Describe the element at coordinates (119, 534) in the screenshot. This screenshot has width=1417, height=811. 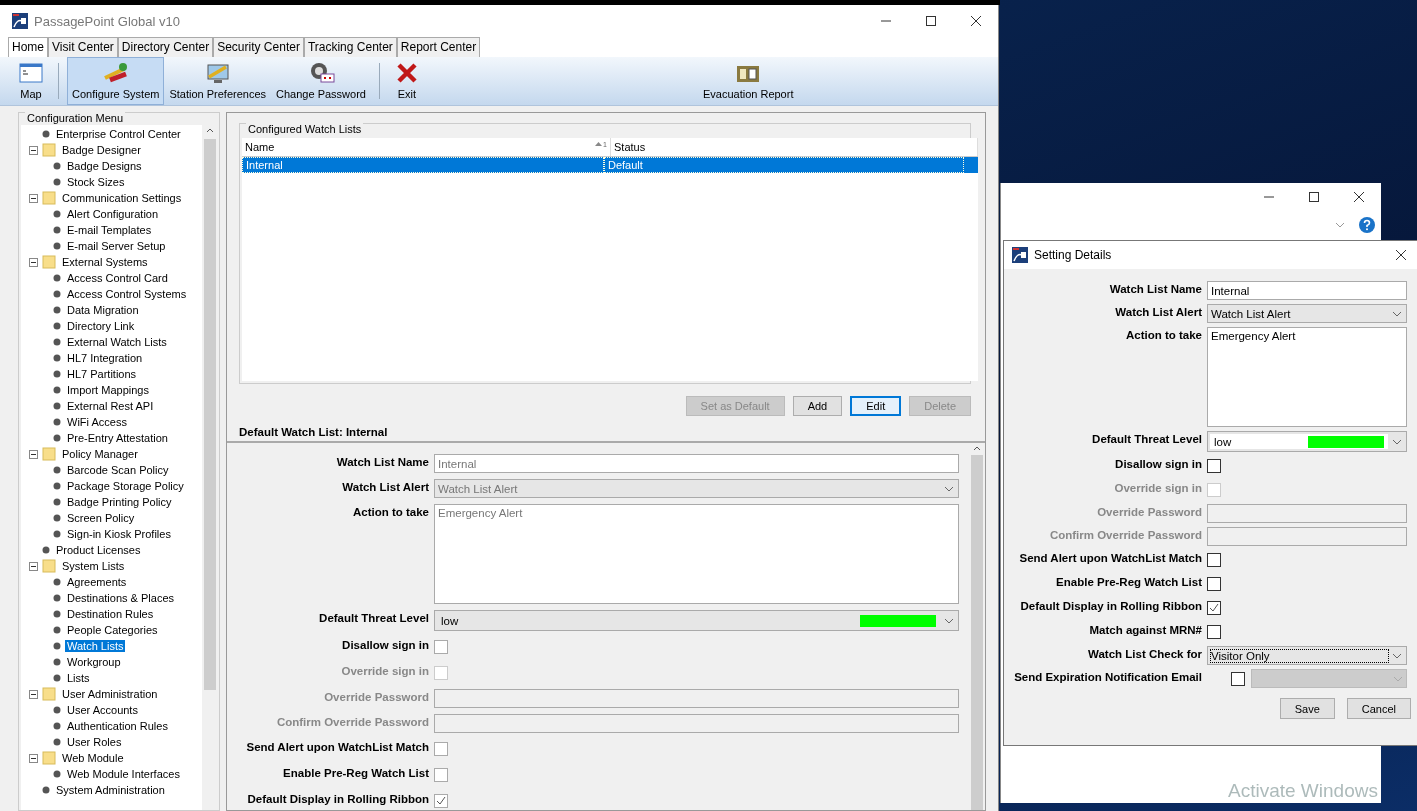
I see `tree-item: Sign-in Kiosk Profiles` at that location.